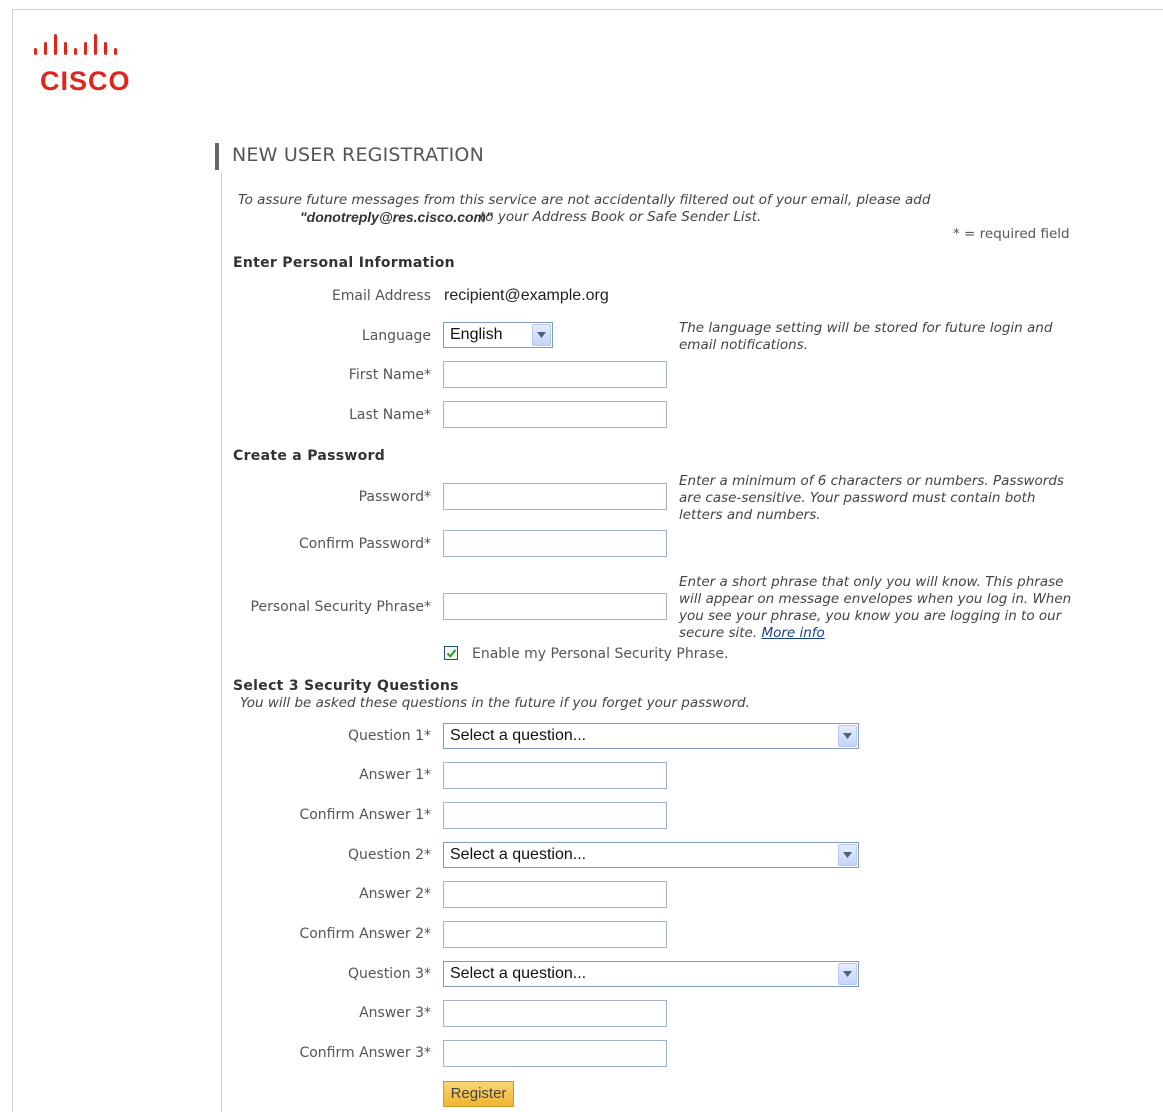  I want to click on enable-phrase-checkbox, so click(451, 653).